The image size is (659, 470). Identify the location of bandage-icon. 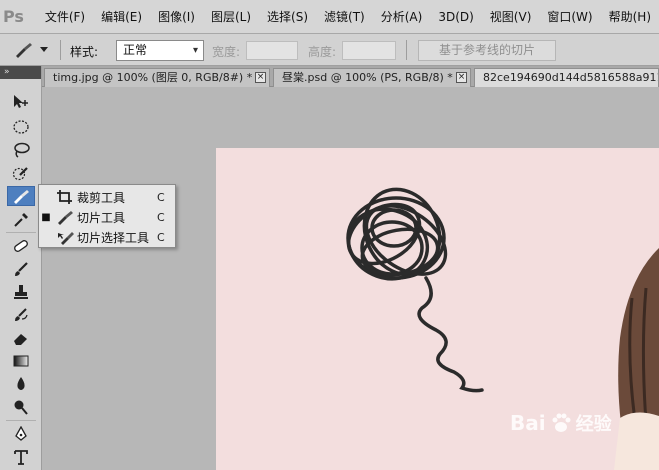
(21, 246).